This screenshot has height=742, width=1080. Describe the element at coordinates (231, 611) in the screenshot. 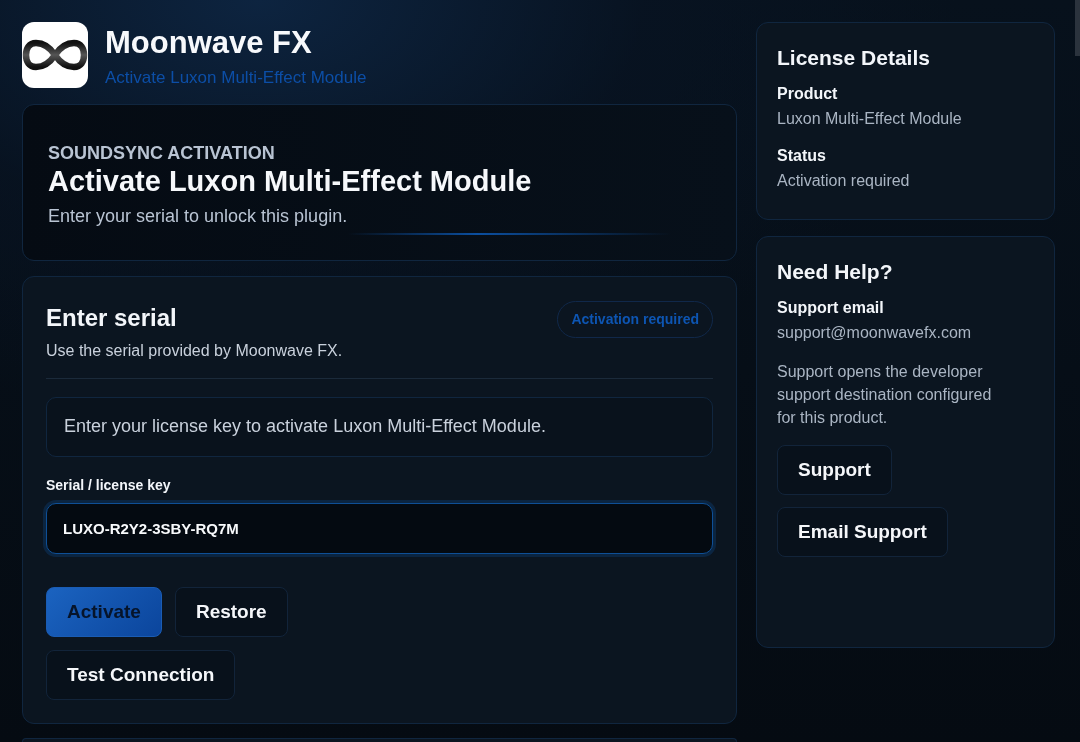

I see `secondary-button: Restore` at that location.